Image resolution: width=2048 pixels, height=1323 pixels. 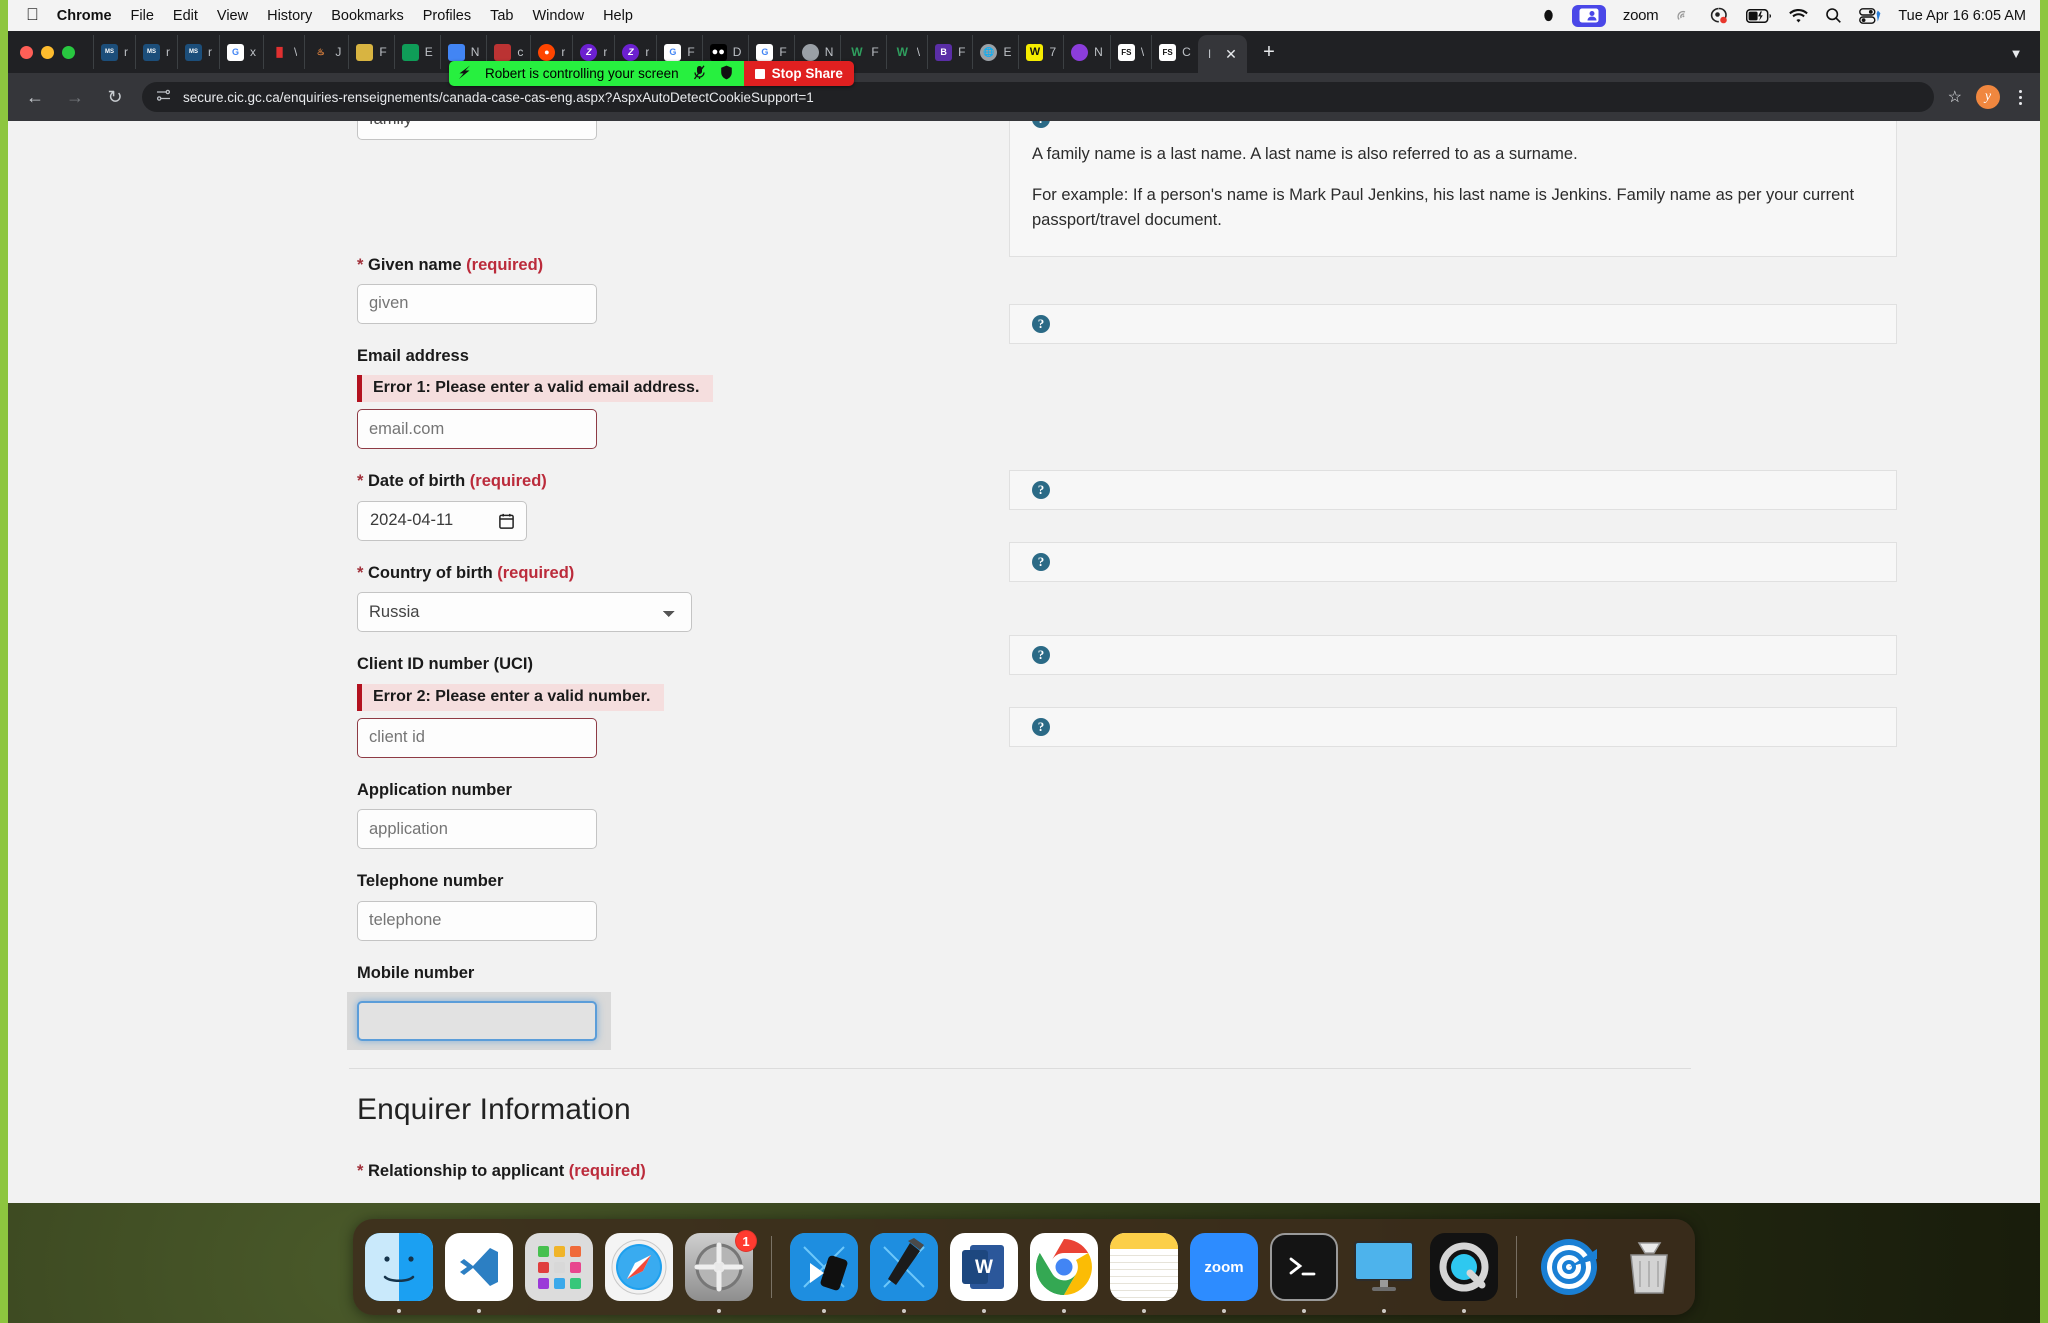 What do you see at coordinates (163, 97) in the screenshot?
I see `site-settings-icon` at bounding box center [163, 97].